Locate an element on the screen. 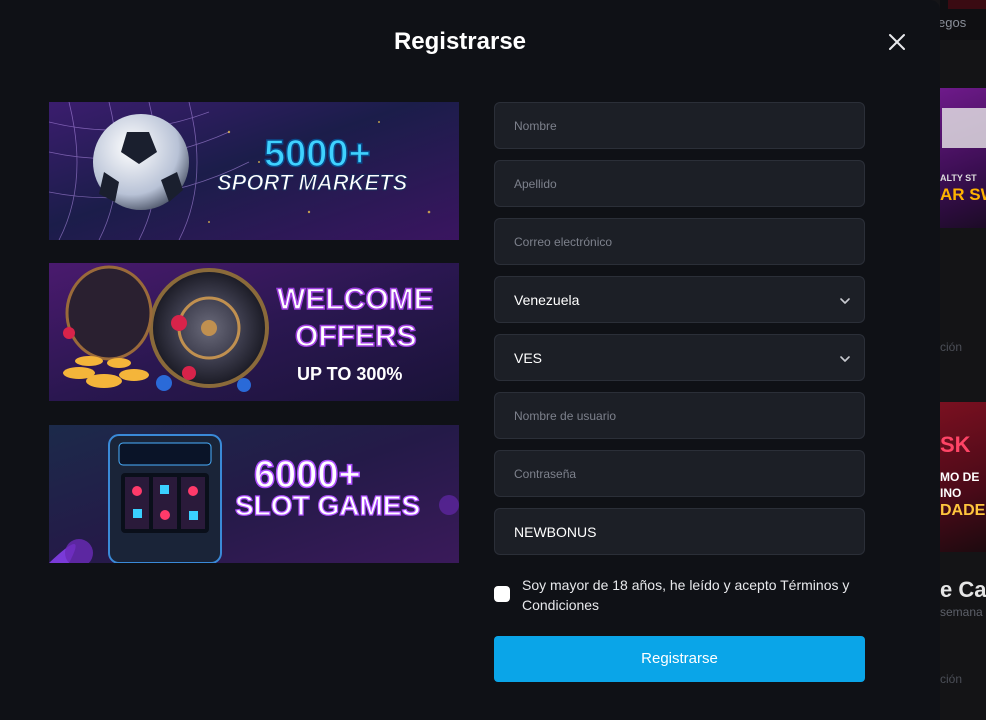 This screenshot has height=720, width=986. email-placeholder: Correo electrónico is located at coordinates (563, 242).